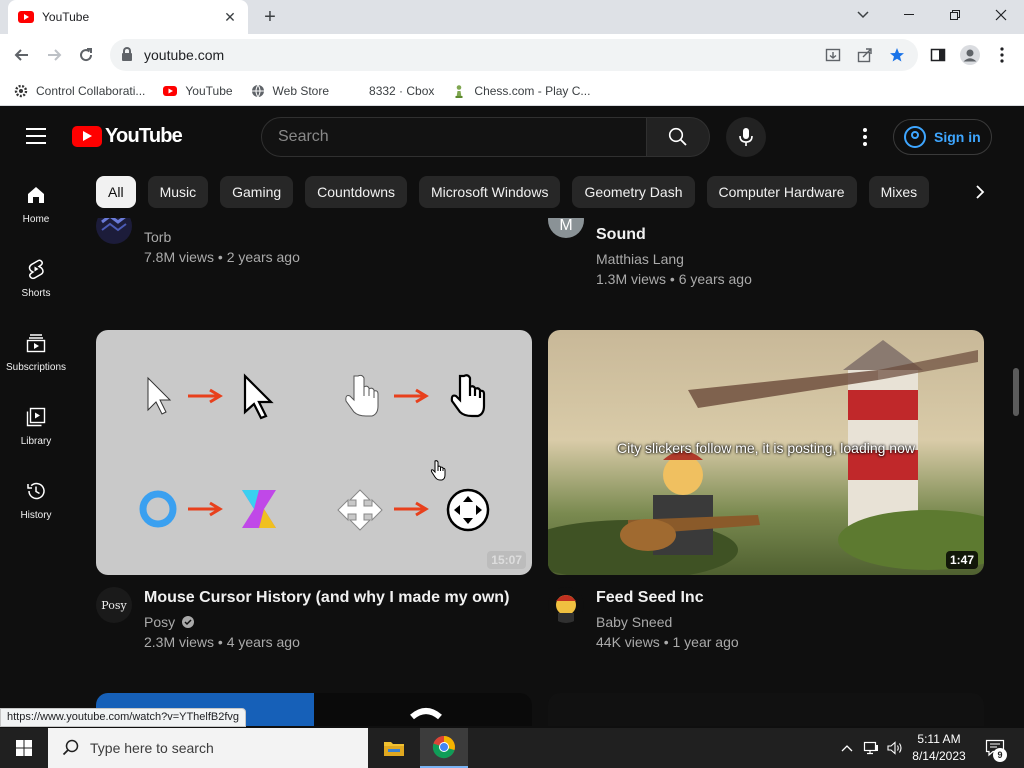 The image size is (1024, 768). I want to click on page-scrollbar-thumb, so click(1016, 392).